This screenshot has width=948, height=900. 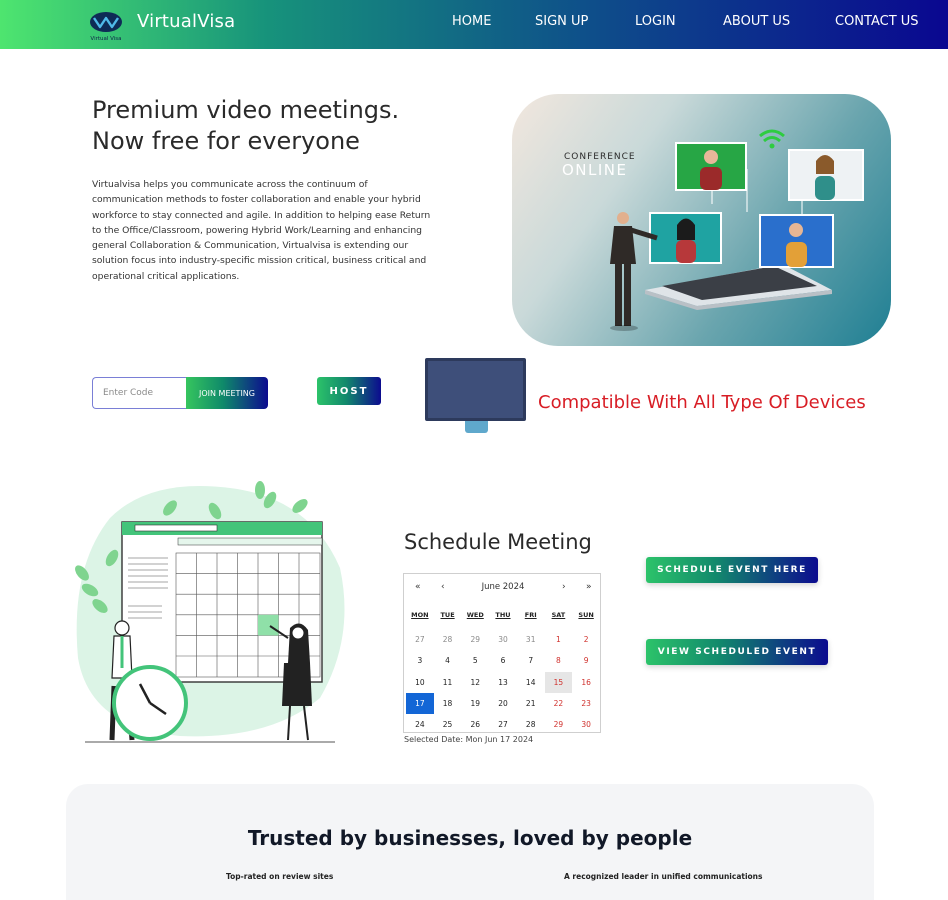 I want to click on calendar-day: 11, so click(x=448, y=682).